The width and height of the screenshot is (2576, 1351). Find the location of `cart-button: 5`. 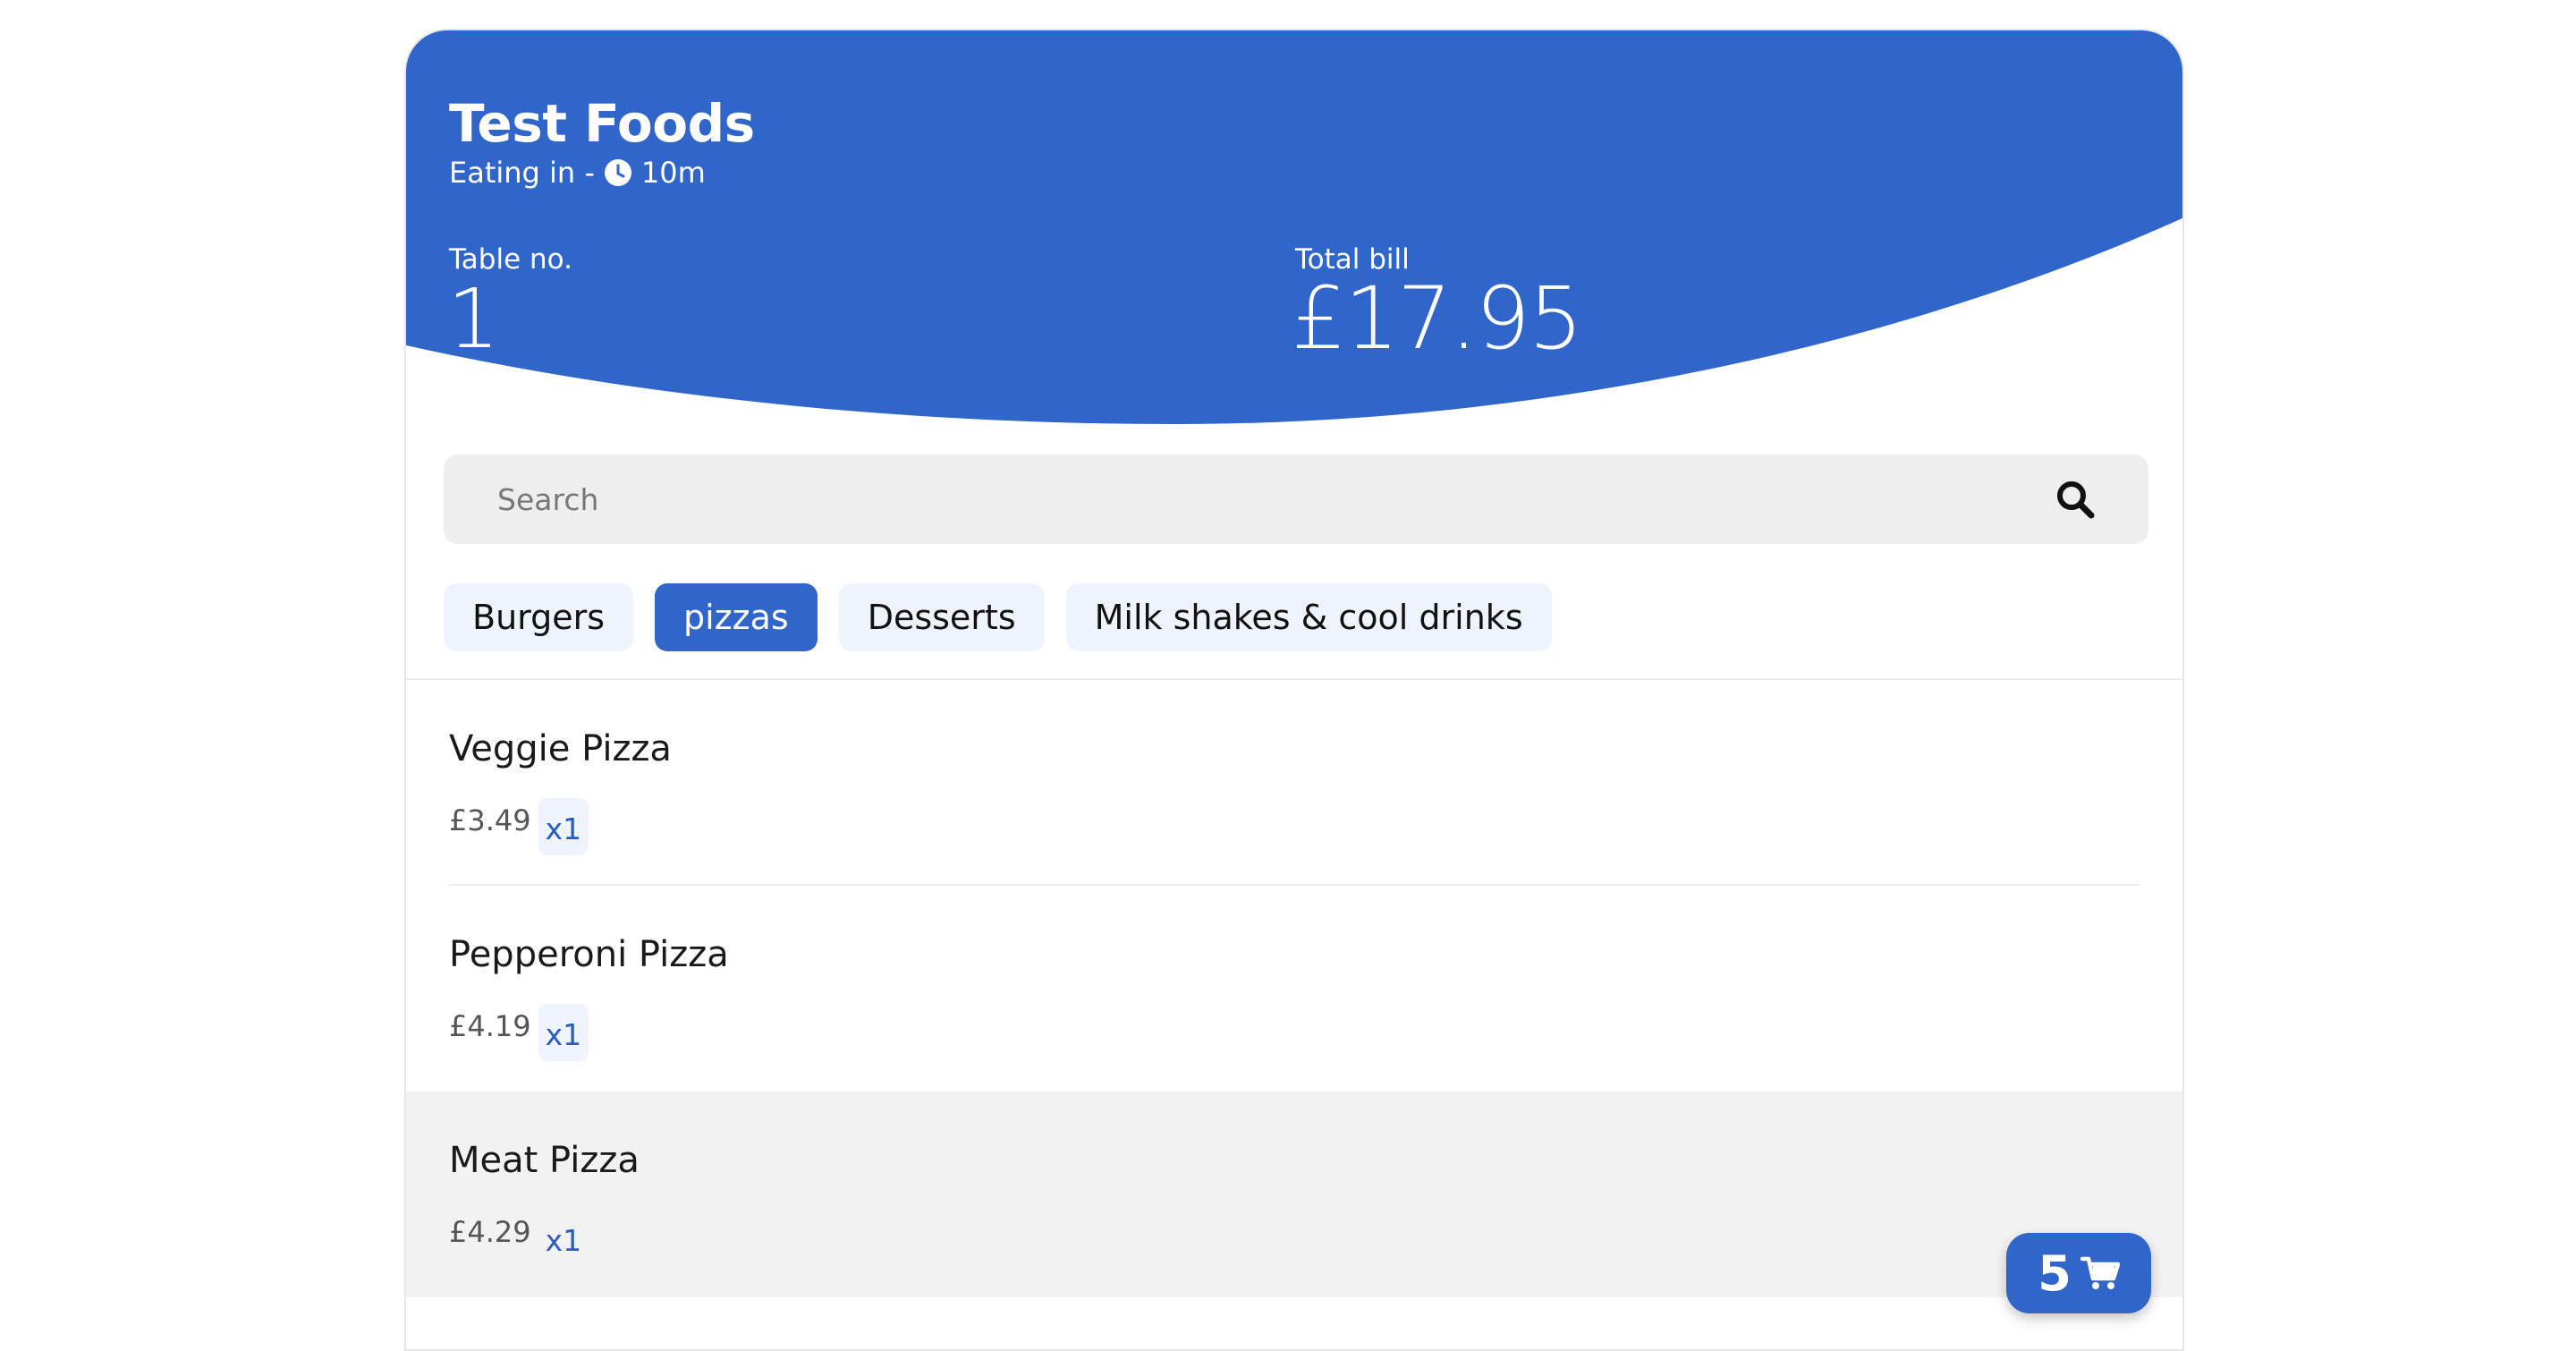

cart-button: 5 is located at coordinates (2078, 1273).